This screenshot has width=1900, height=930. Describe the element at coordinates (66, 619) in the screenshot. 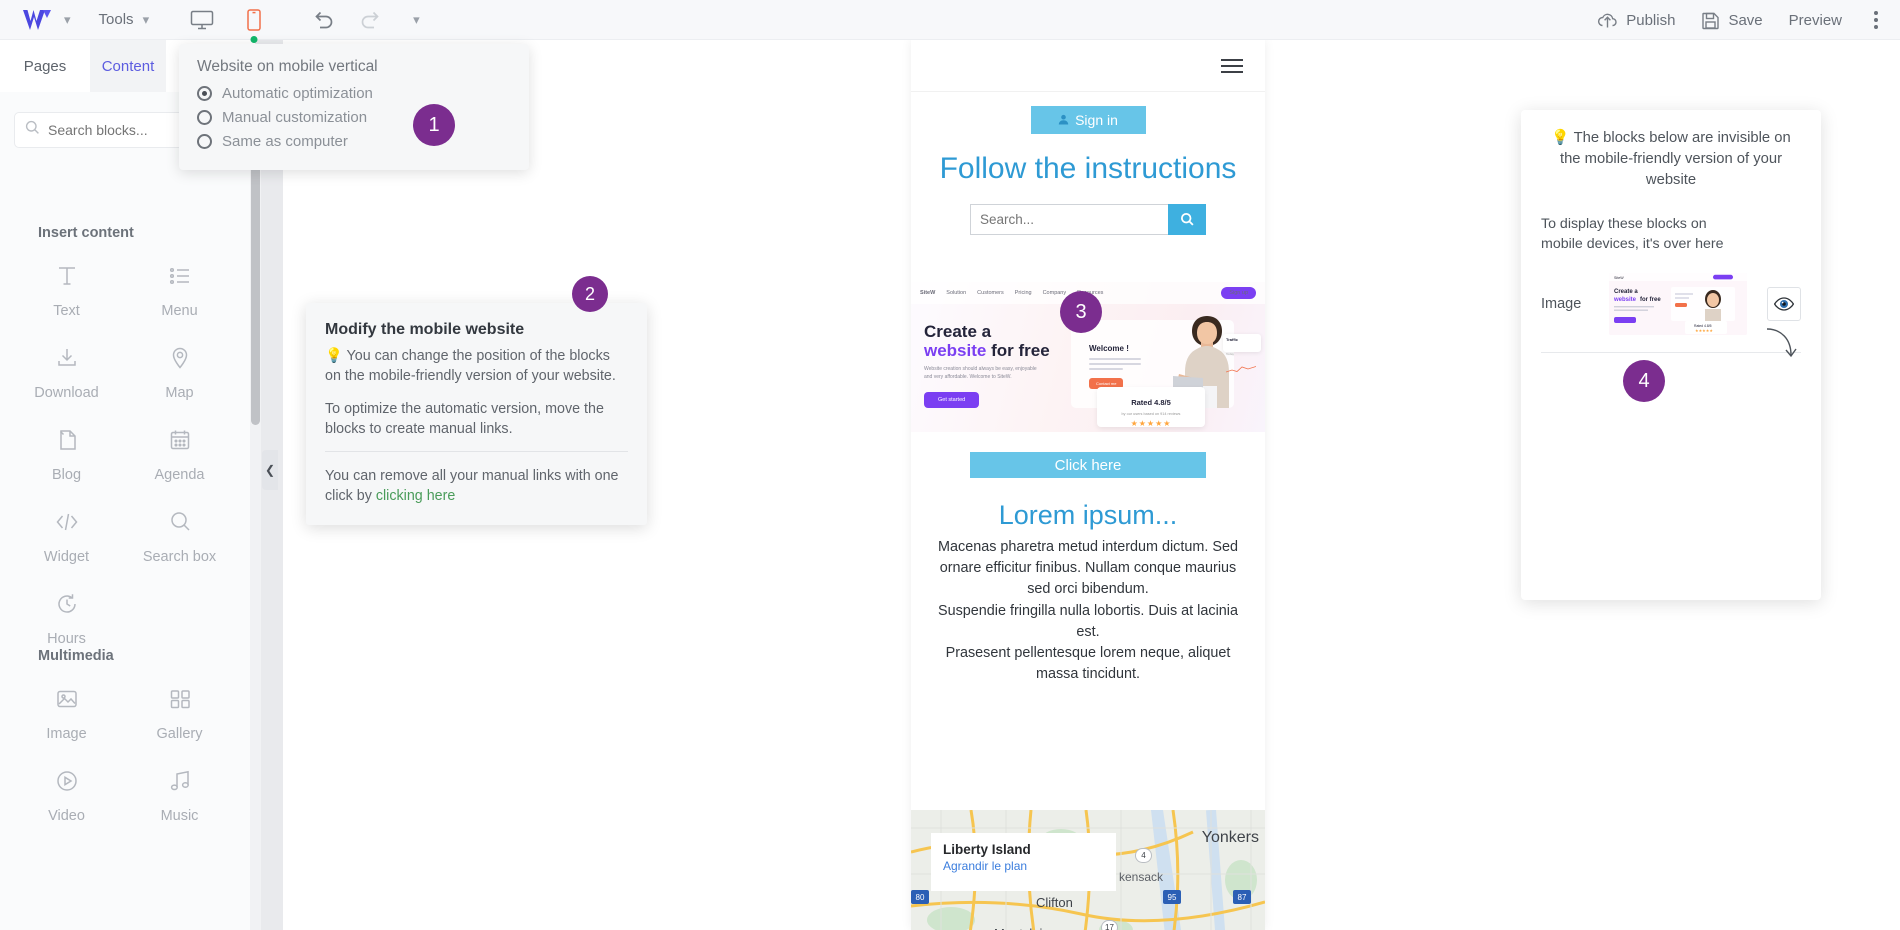

I see `sidebar-item-hours: Hours` at that location.